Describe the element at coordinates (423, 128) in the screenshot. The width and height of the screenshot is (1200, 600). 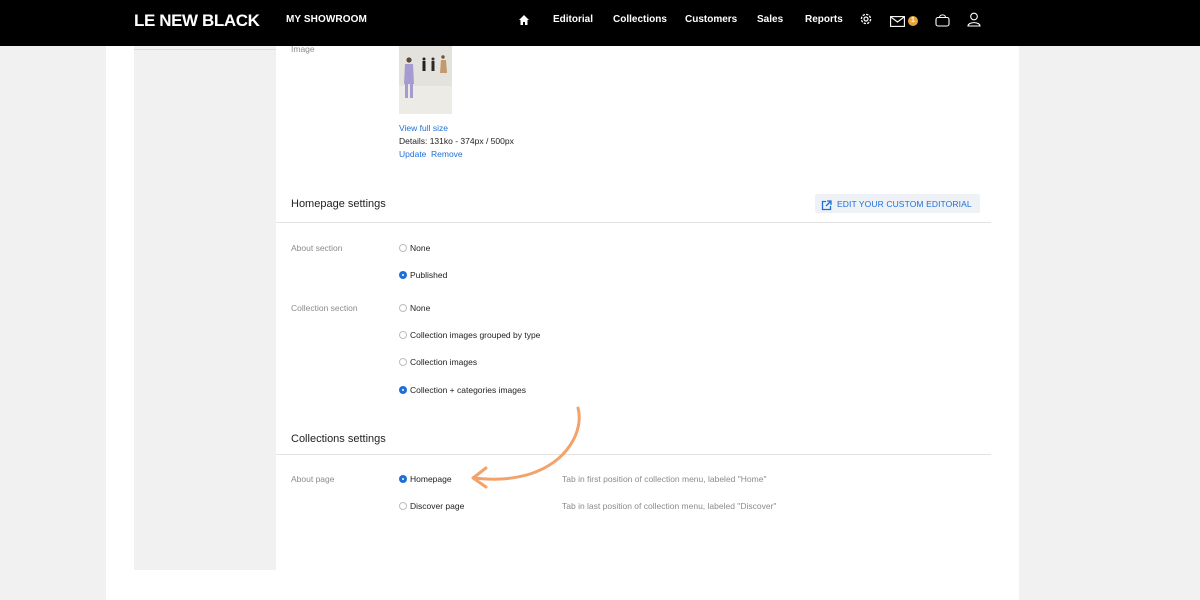
I see `view-full-size-link: View full size` at that location.